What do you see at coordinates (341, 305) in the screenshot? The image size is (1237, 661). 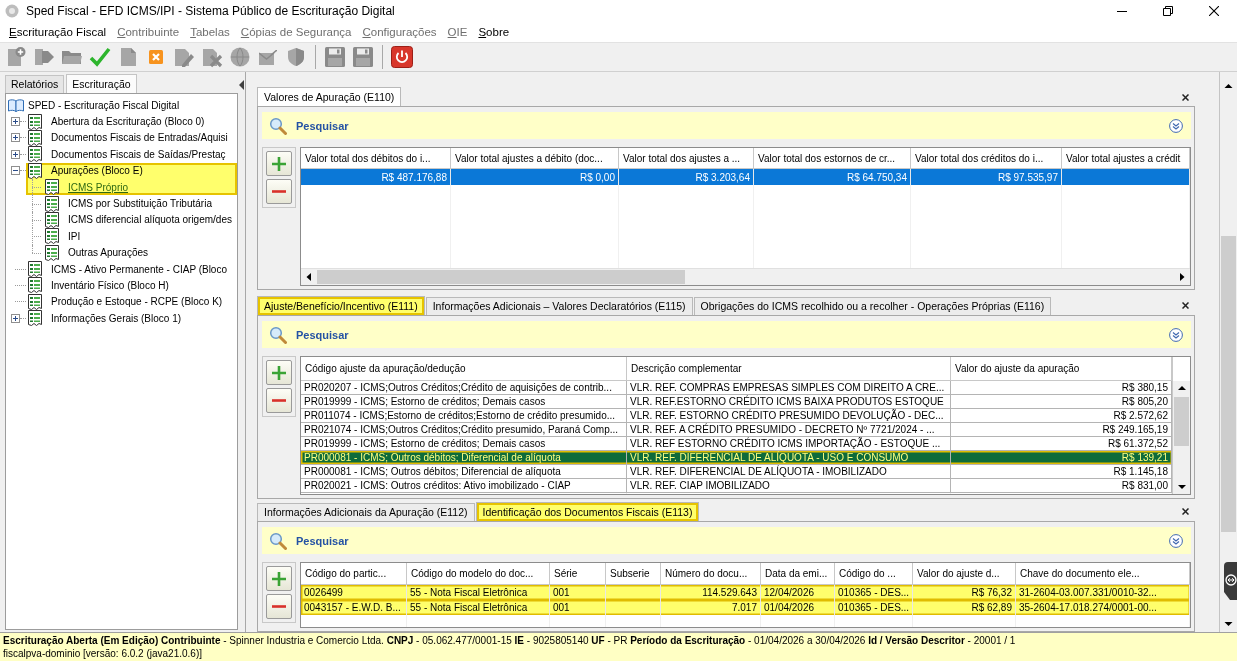 I see `panel-tab: Ajuste/Benefício/Incentivo (E111)` at bounding box center [341, 305].